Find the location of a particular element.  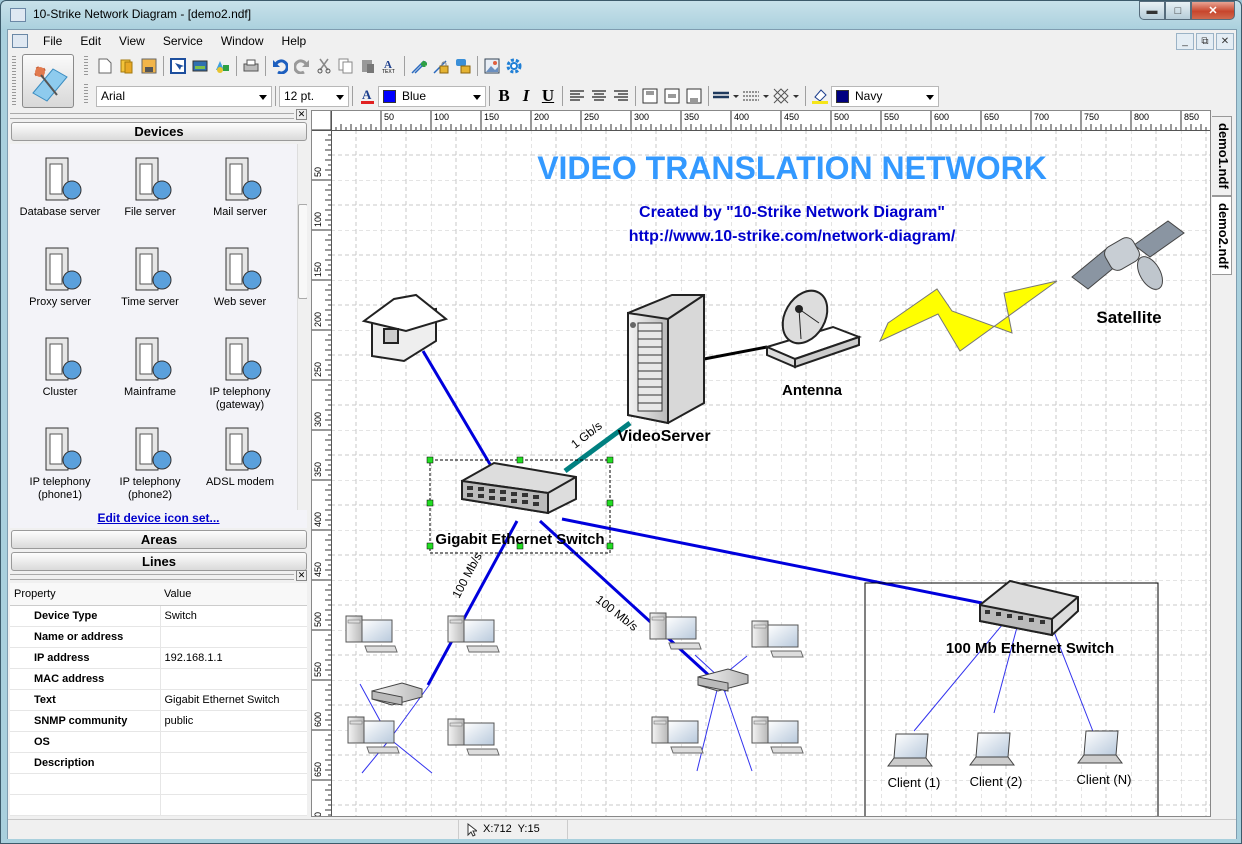

close-button: ✕ is located at coordinates (1213, 10).